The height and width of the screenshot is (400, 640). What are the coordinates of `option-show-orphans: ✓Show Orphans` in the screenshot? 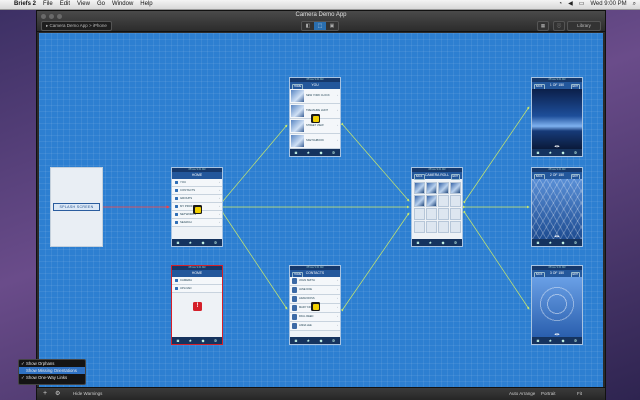 It's located at (52, 363).